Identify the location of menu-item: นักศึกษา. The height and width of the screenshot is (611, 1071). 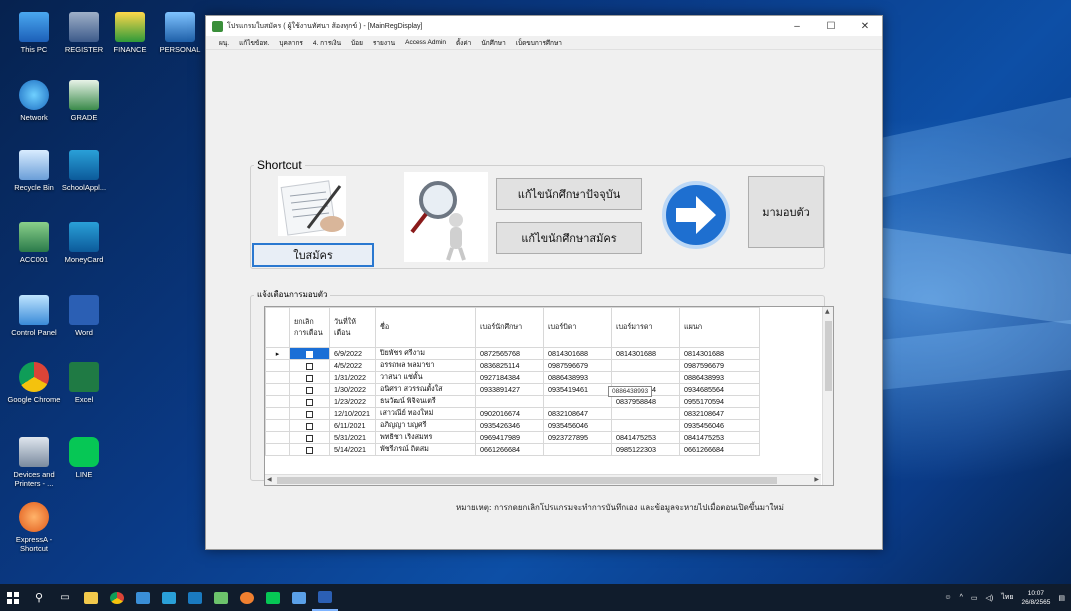
(493, 43).